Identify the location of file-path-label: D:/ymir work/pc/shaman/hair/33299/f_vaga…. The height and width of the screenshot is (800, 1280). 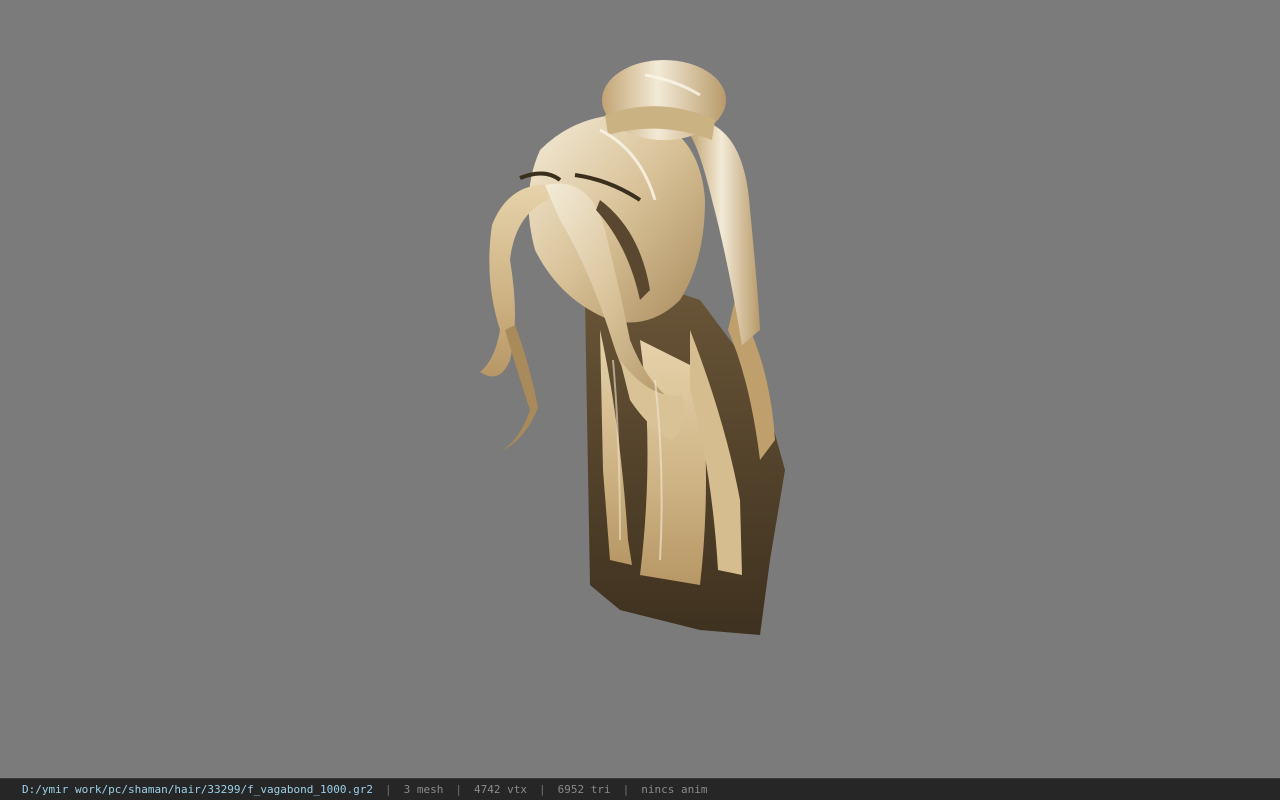
(197, 789).